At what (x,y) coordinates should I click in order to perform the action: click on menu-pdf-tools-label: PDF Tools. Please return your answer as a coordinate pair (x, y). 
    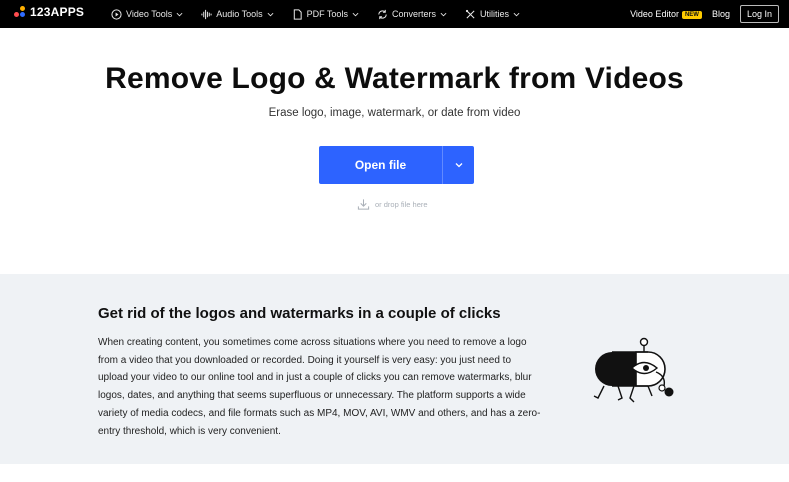
    Looking at the image, I should click on (327, 14).